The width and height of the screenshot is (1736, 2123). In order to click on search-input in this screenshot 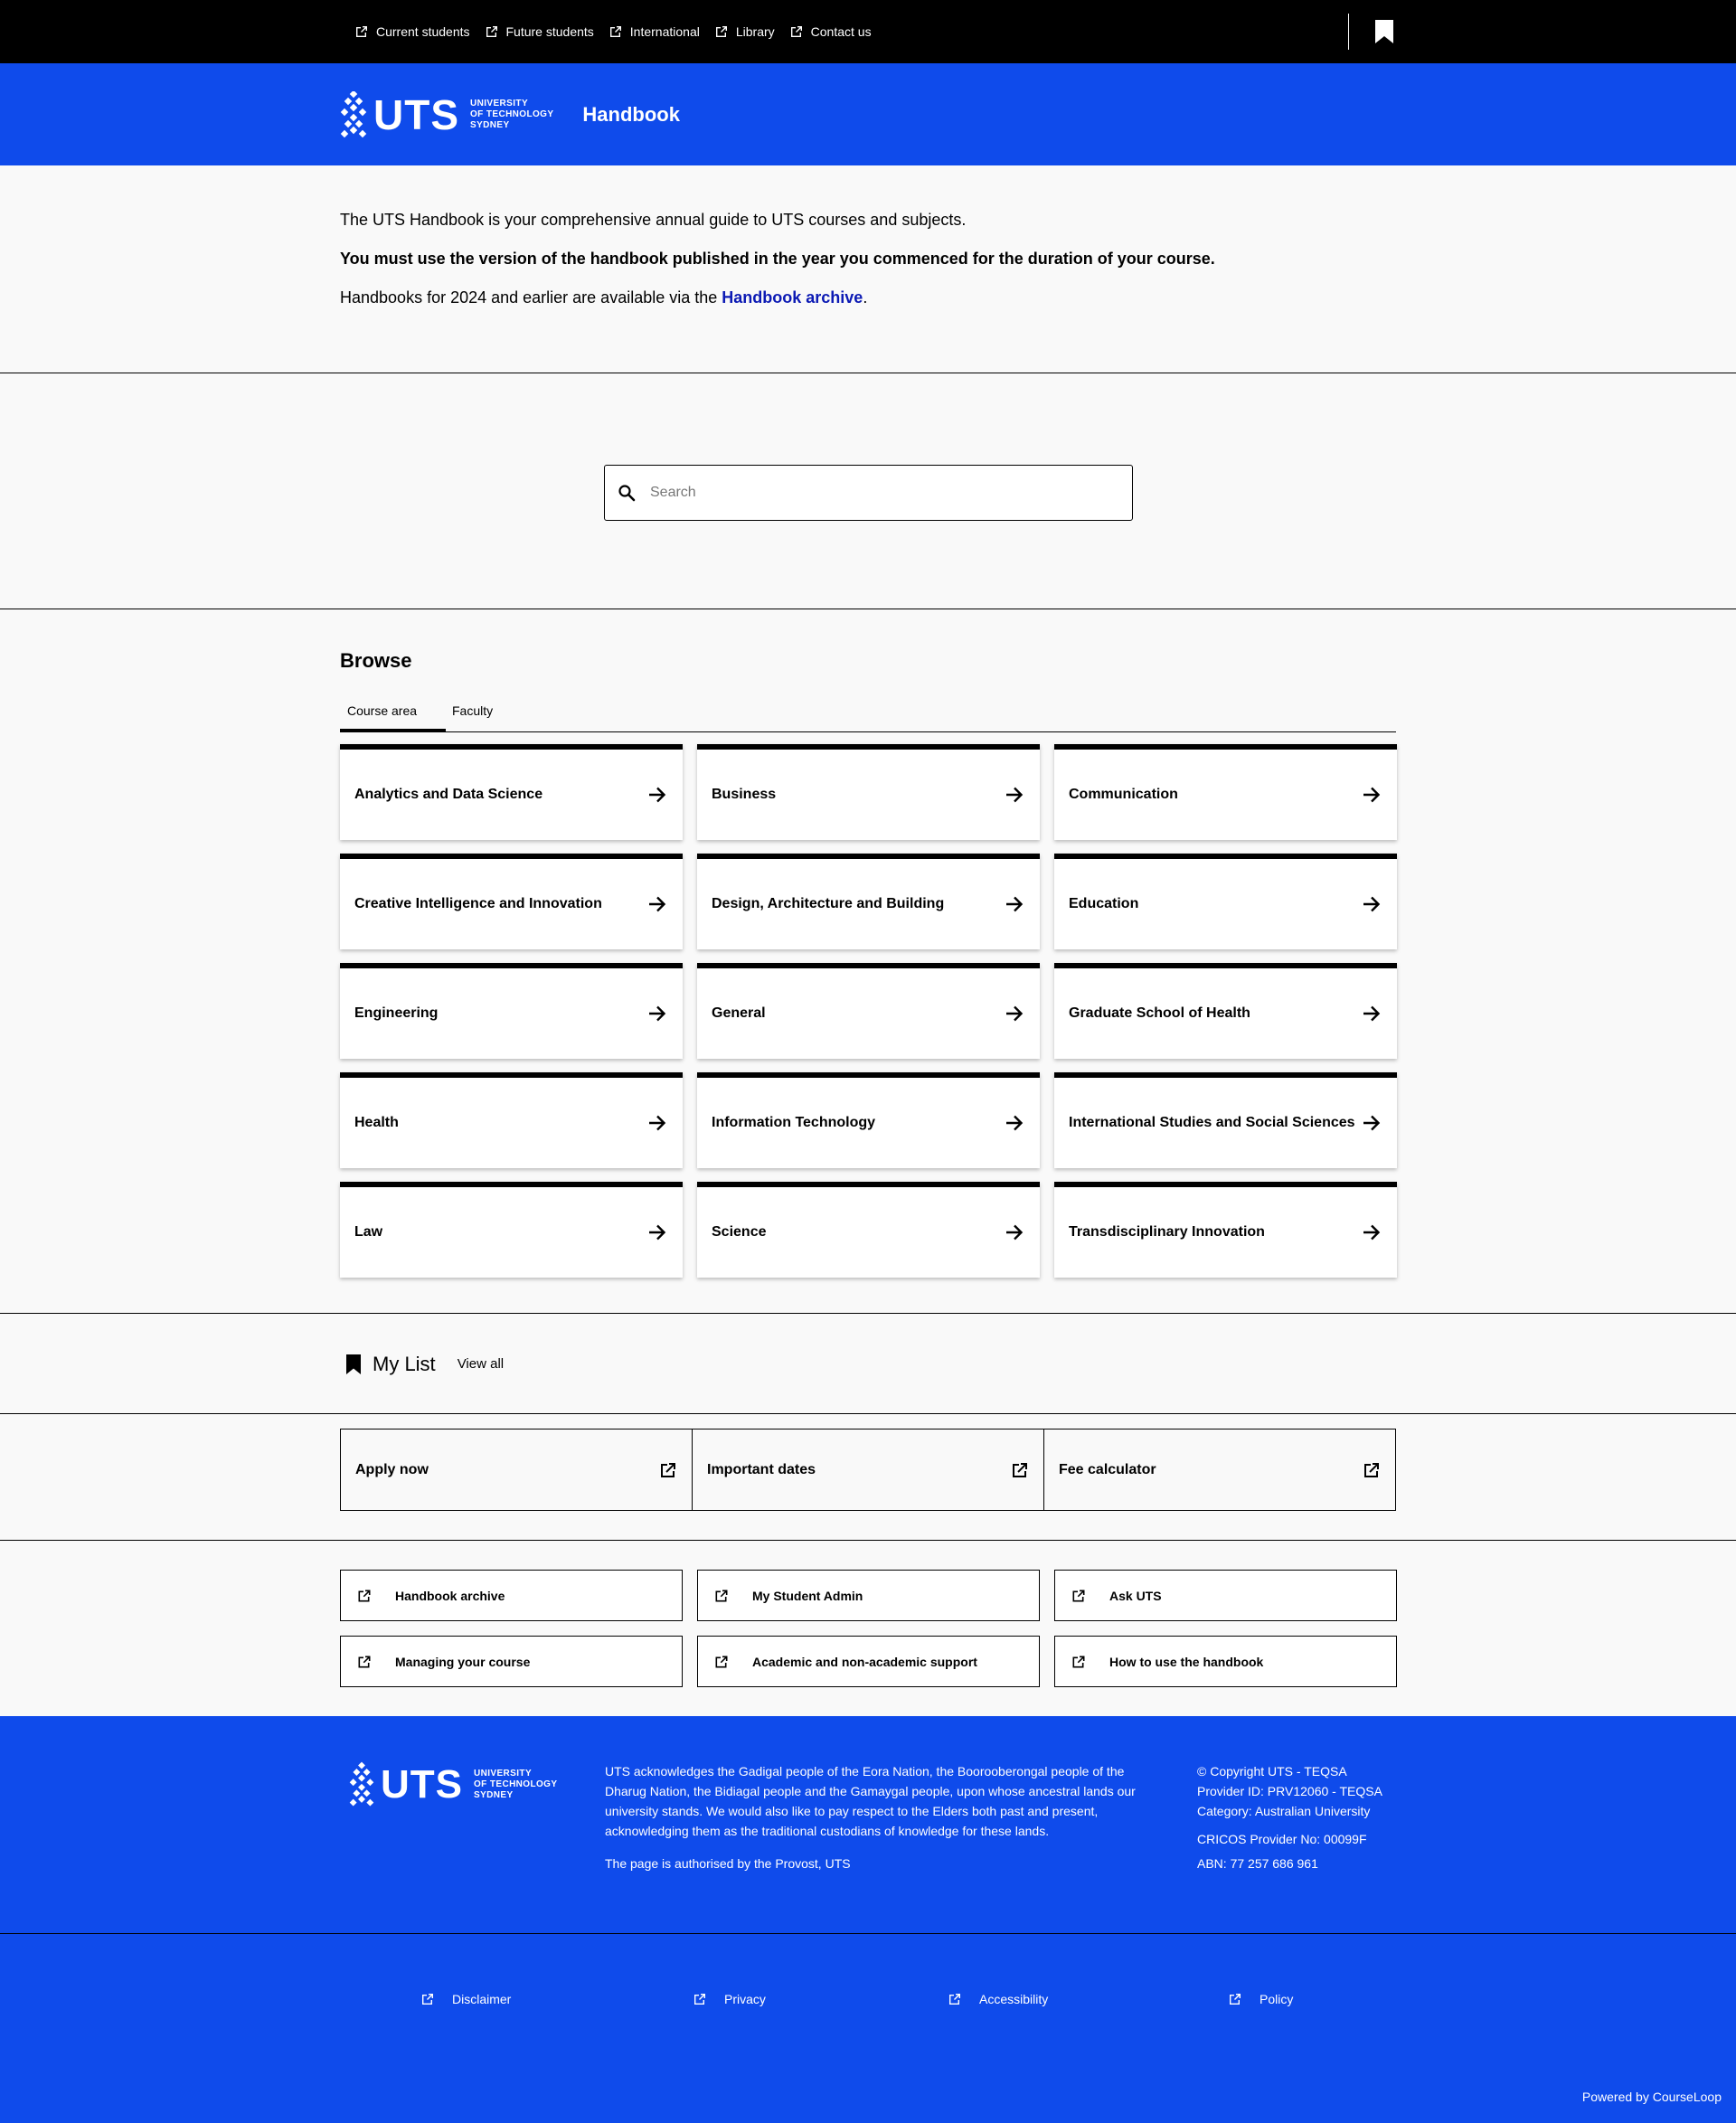, I will do `click(876, 493)`.